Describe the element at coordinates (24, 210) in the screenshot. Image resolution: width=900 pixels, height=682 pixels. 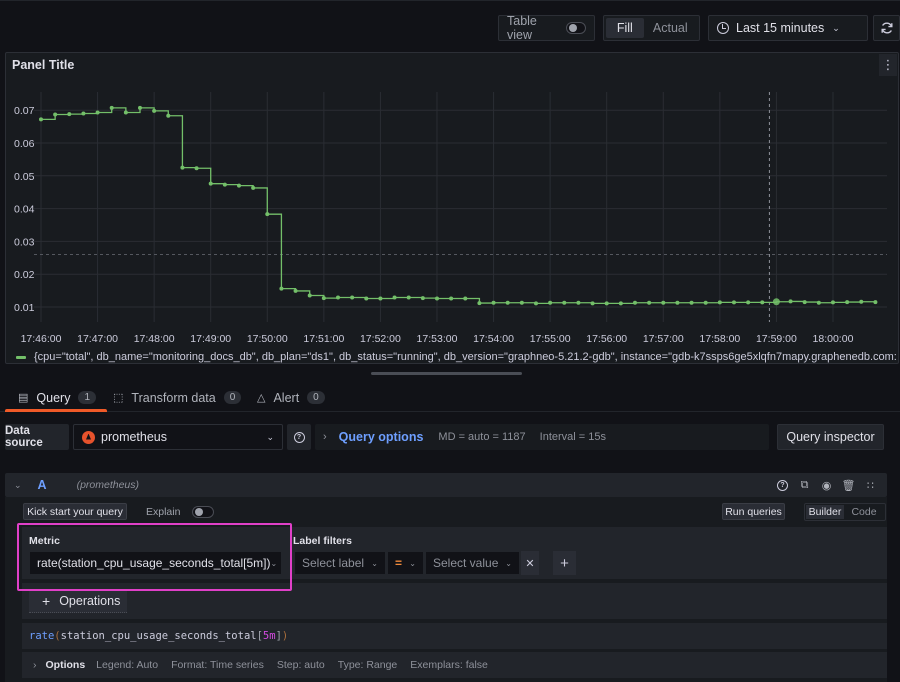
I see `y-tick-label: 0.04` at that location.